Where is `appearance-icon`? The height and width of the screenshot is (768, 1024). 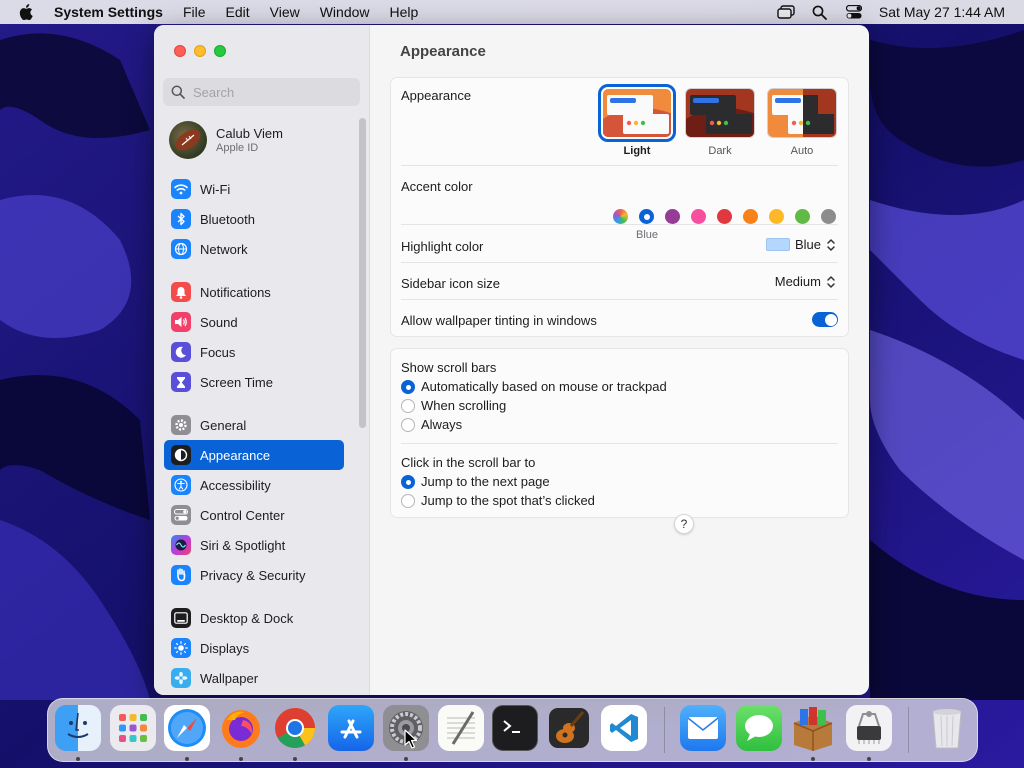 appearance-icon is located at coordinates (181, 455).